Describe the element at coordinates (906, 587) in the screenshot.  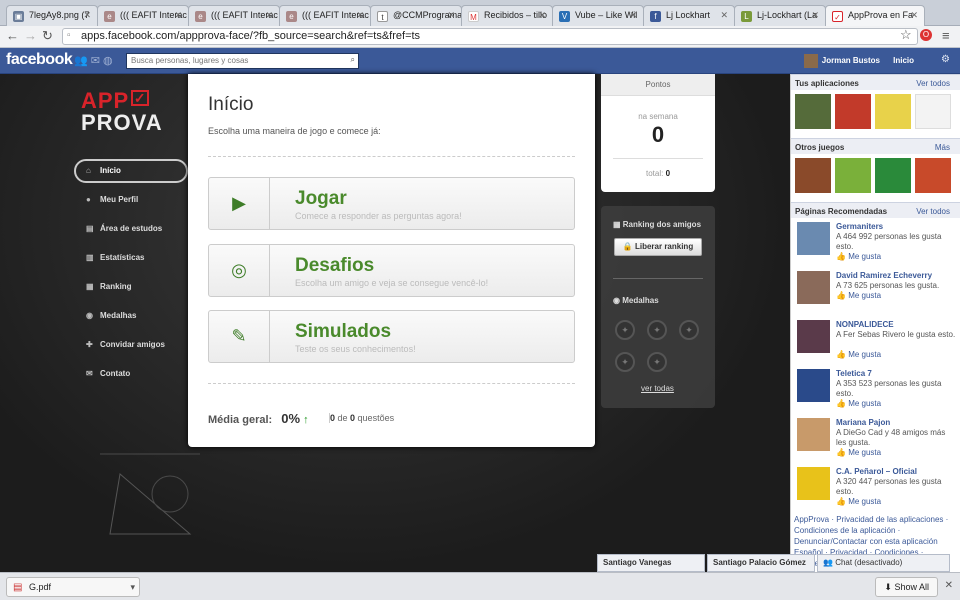
I see `show-all-button: ⬇ Show All` at that location.